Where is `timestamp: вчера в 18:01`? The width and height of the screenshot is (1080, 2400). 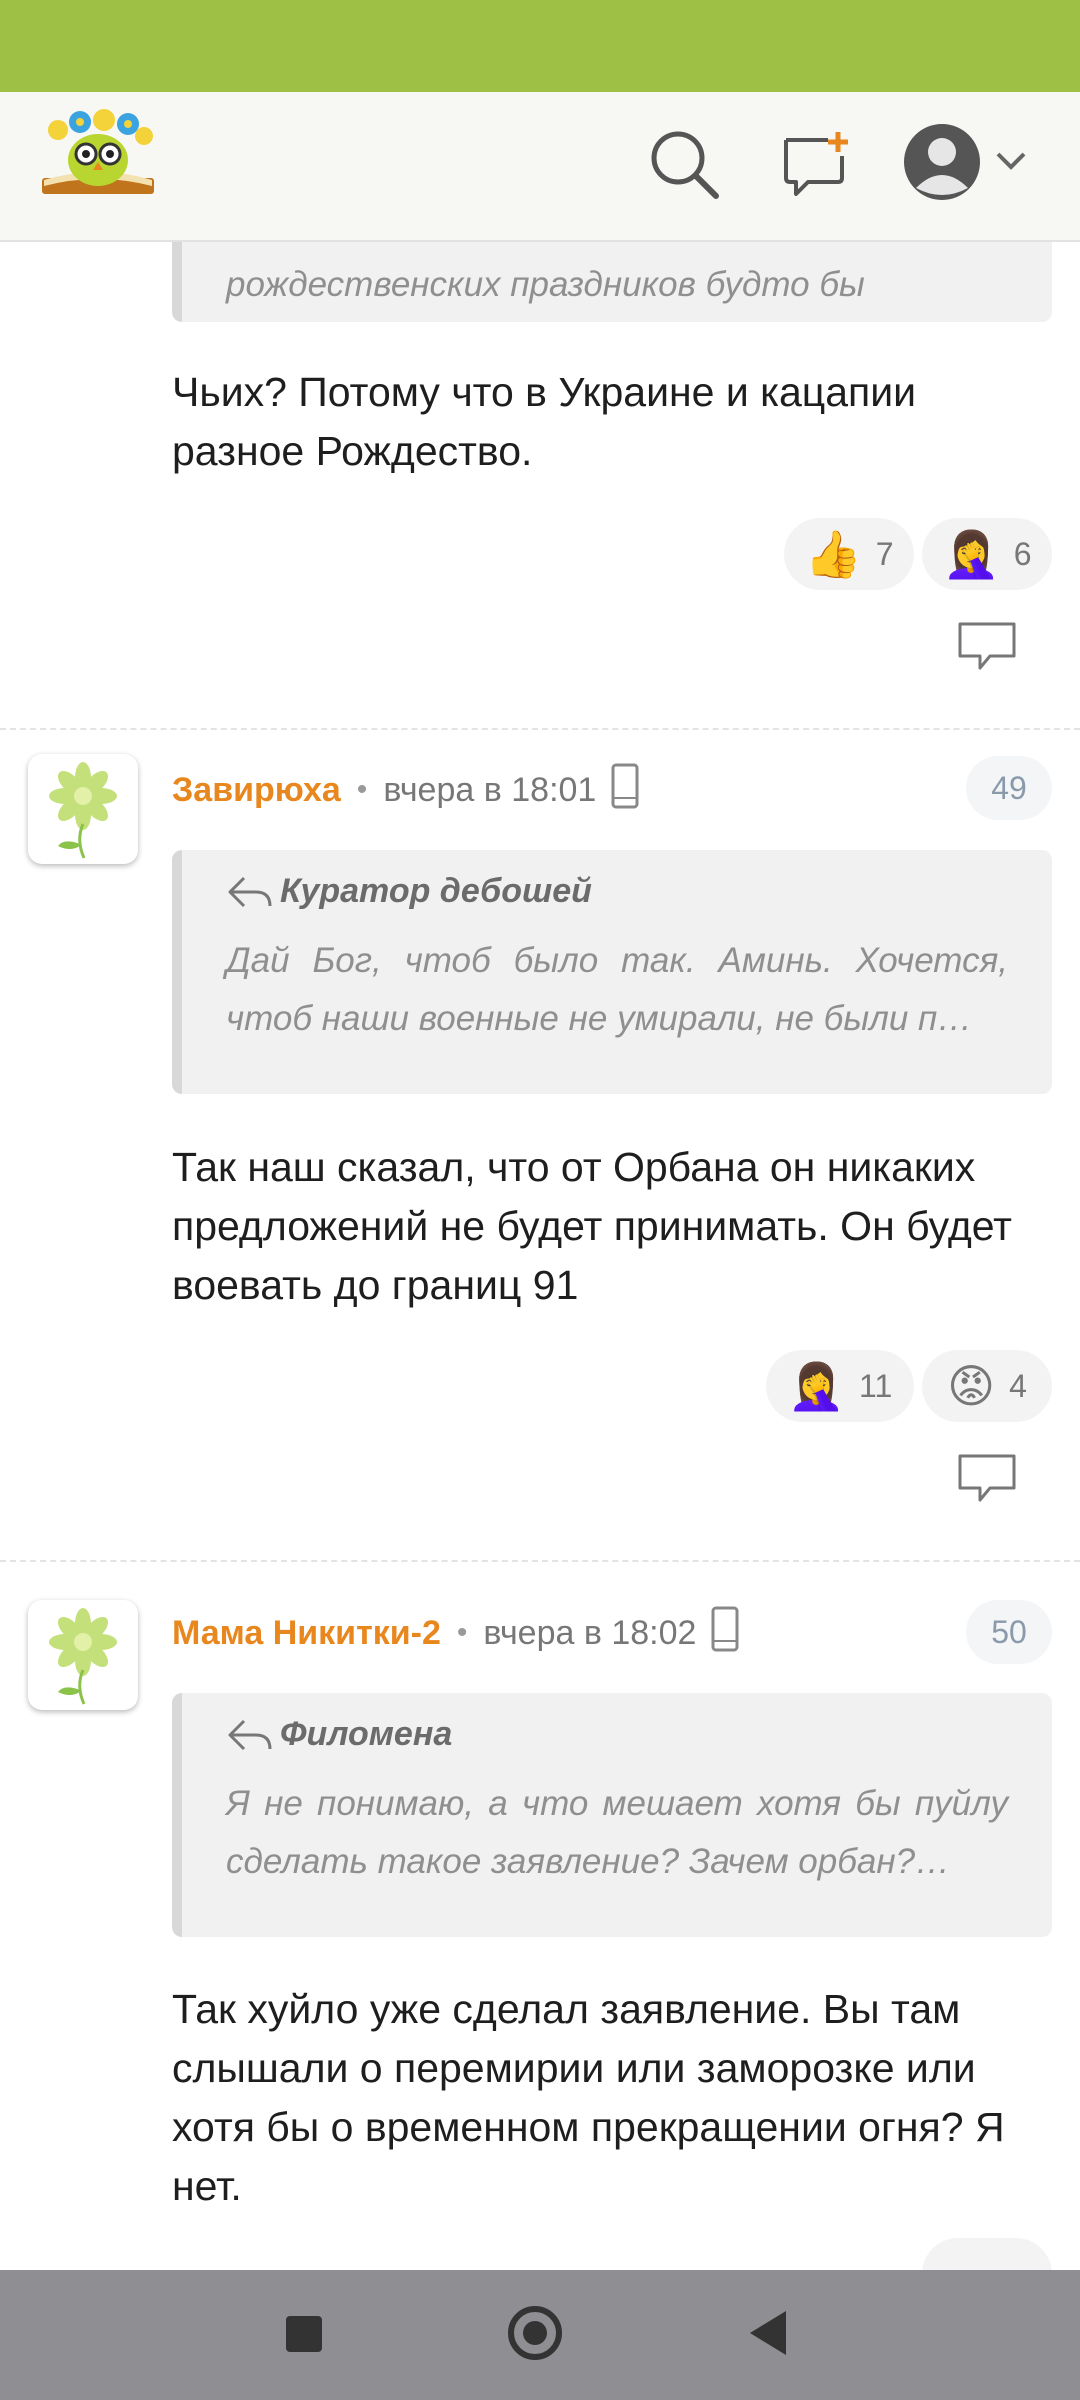 timestamp: вчера в 18:01 is located at coordinates (490, 789).